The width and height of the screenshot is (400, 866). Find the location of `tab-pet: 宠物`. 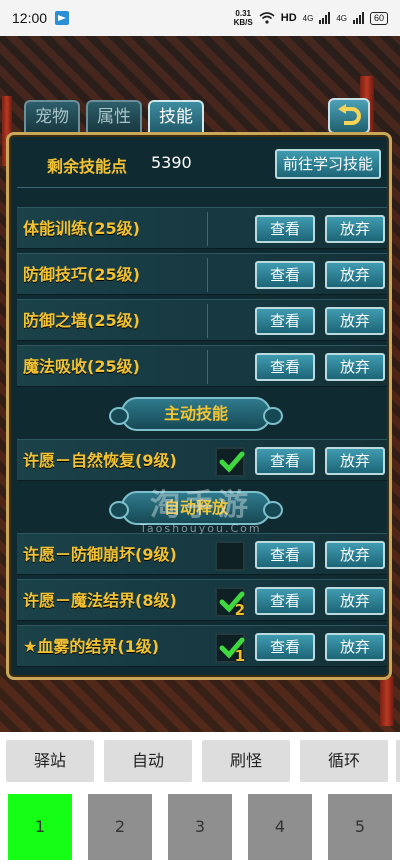

tab-pet: 宠物 is located at coordinates (52, 117).